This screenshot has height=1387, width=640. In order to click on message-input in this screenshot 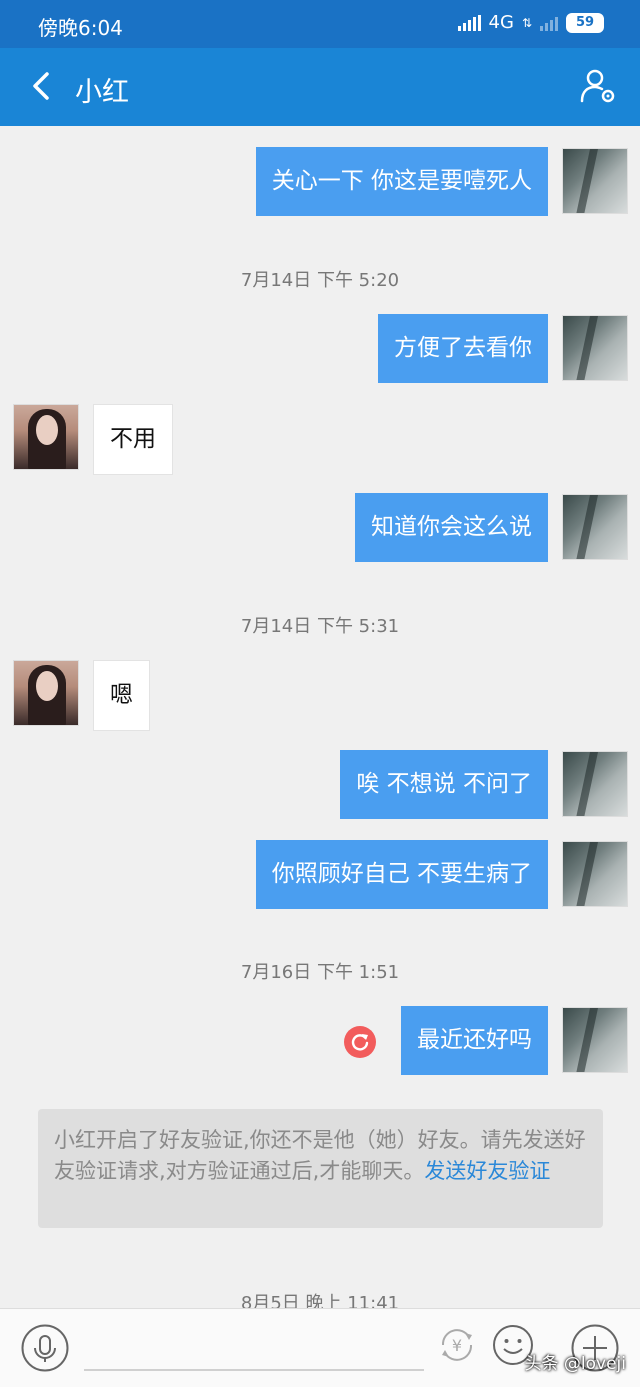, I will do `click(254, 1370)`.